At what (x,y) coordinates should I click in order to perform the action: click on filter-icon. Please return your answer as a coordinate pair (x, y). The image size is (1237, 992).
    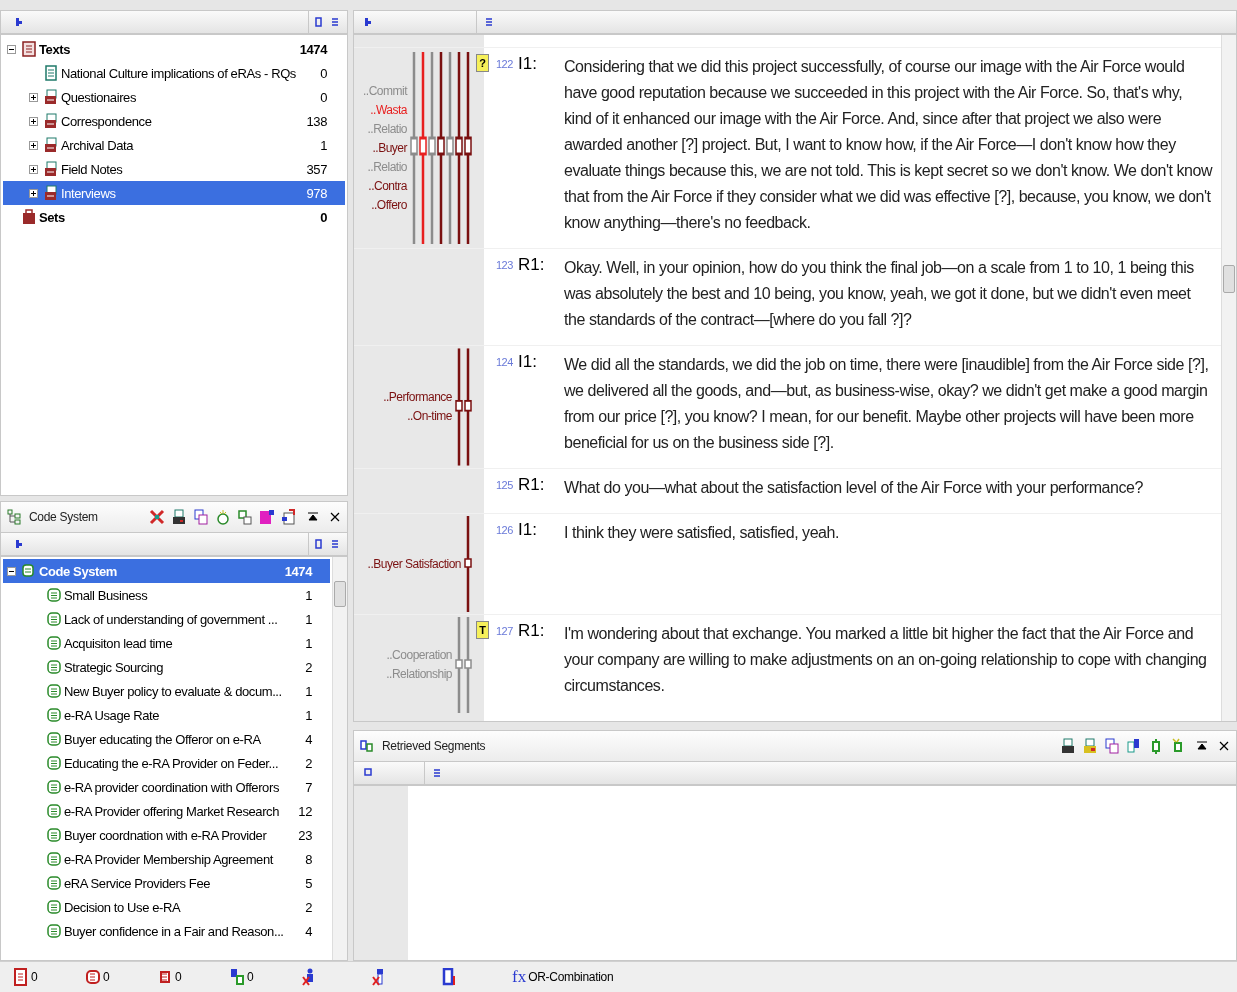
    Looking at the image, I should click on (267, 517).